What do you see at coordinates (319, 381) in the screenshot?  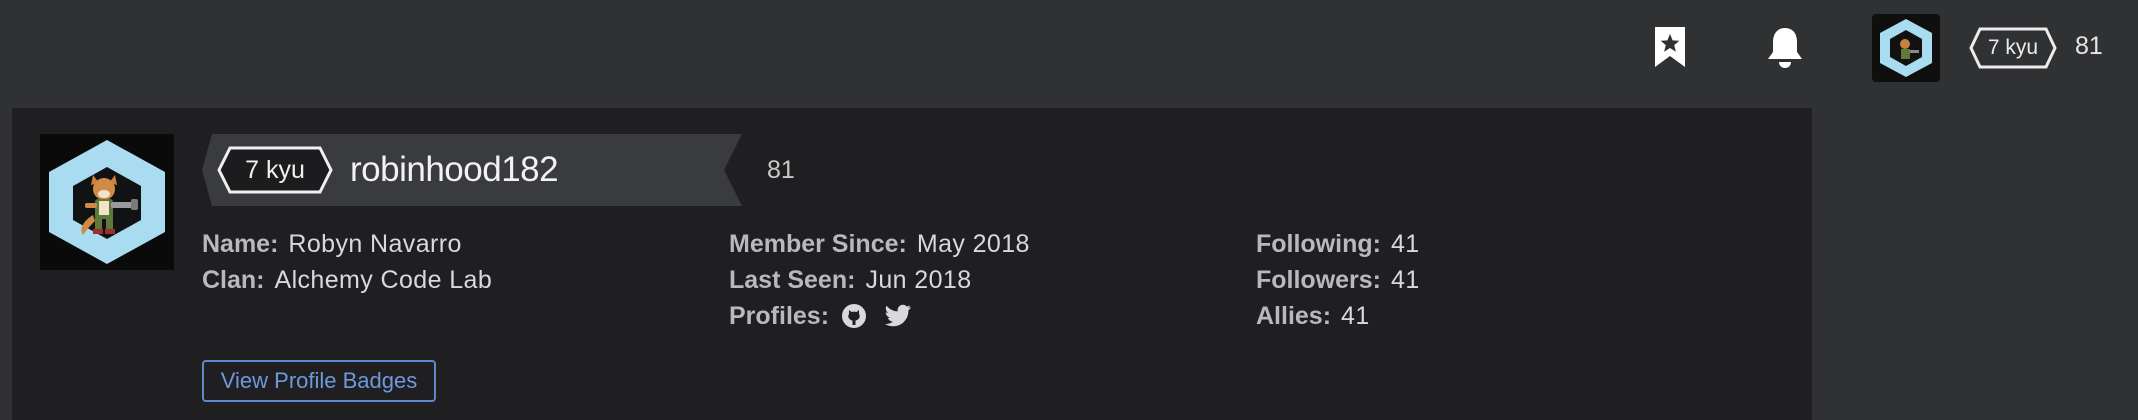 I see `view-profile-badges-button: View Profile Badges` at bounding box center [319, 381].